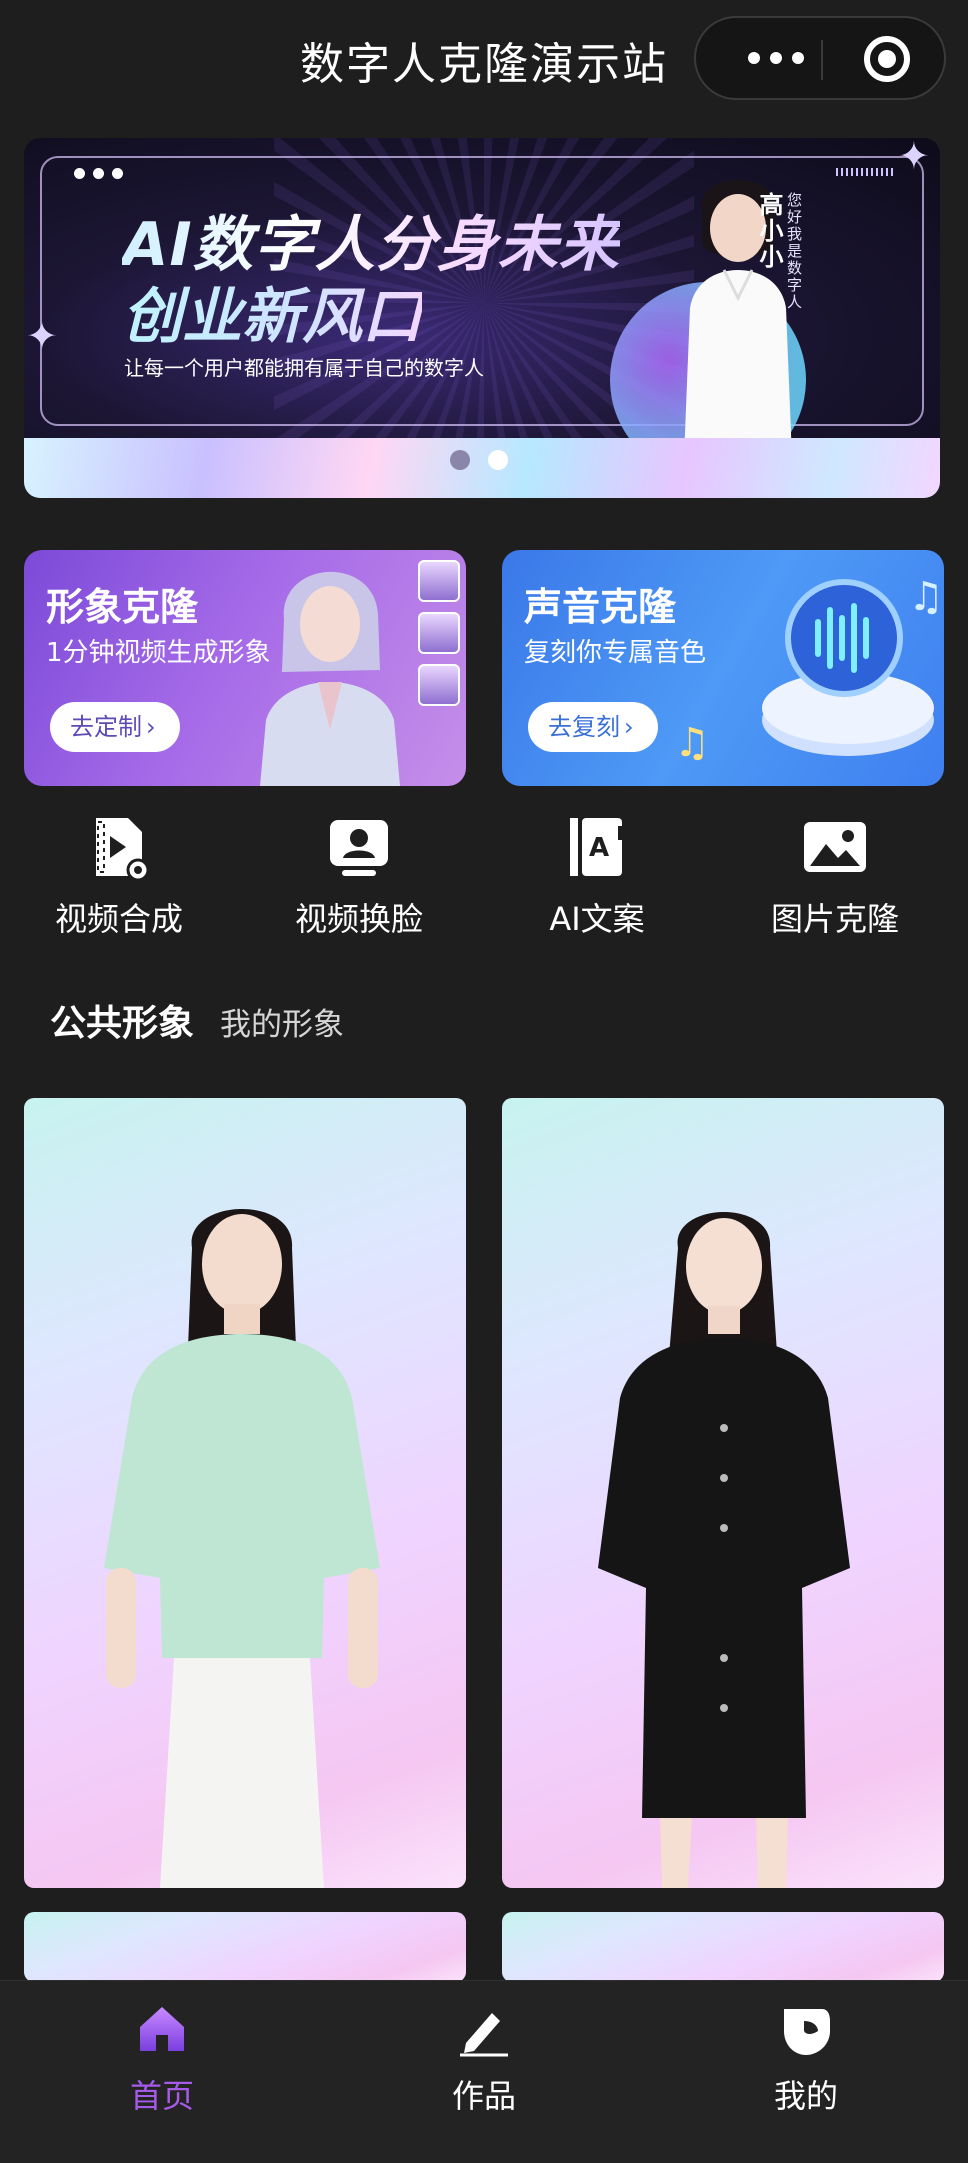 Image resolution: width=968 pixels, height=2163 pixels. I want to click on pagination-dot, so click(460, 460).